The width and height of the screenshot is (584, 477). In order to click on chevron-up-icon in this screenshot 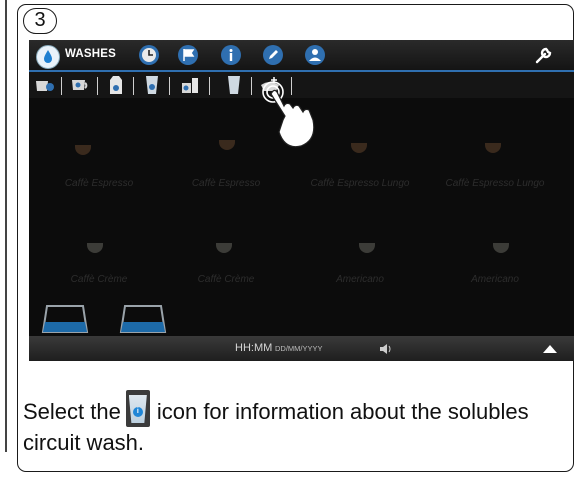, I will do `click(550, 349)`.